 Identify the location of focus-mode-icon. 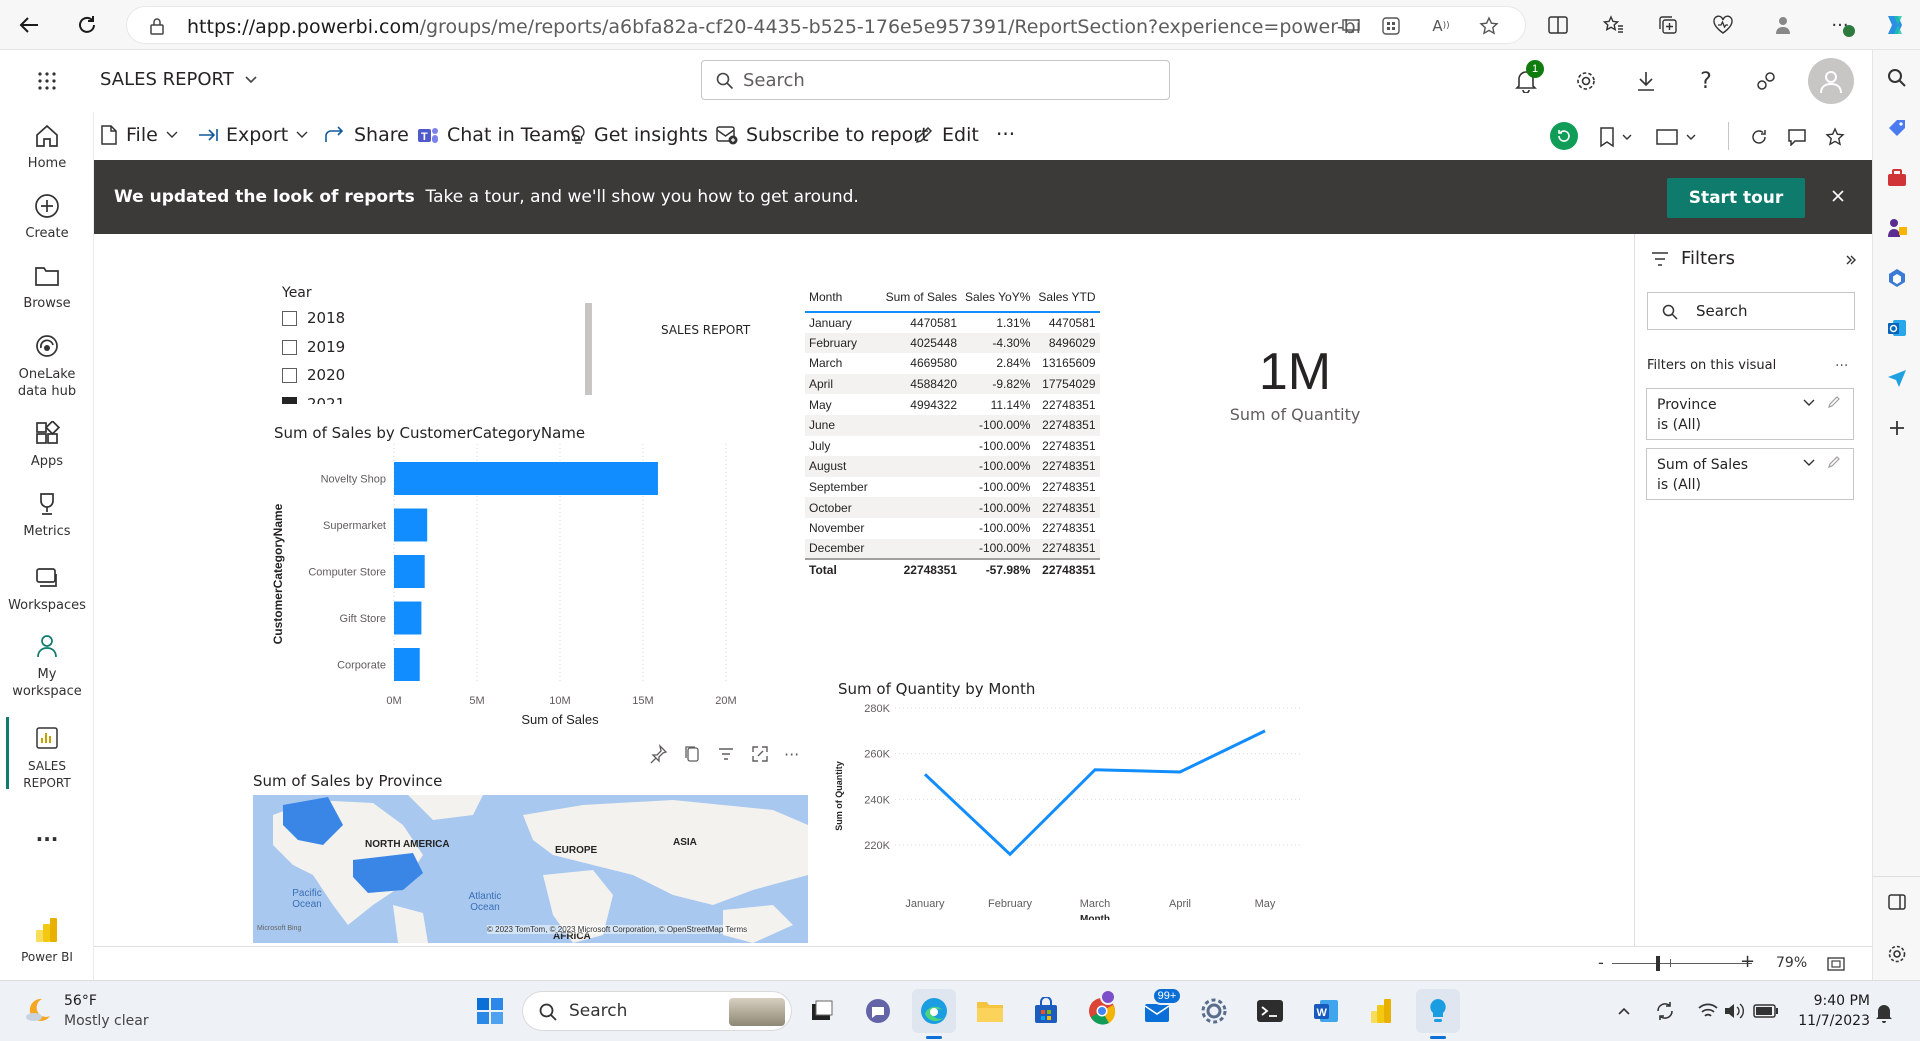
(760, 754).